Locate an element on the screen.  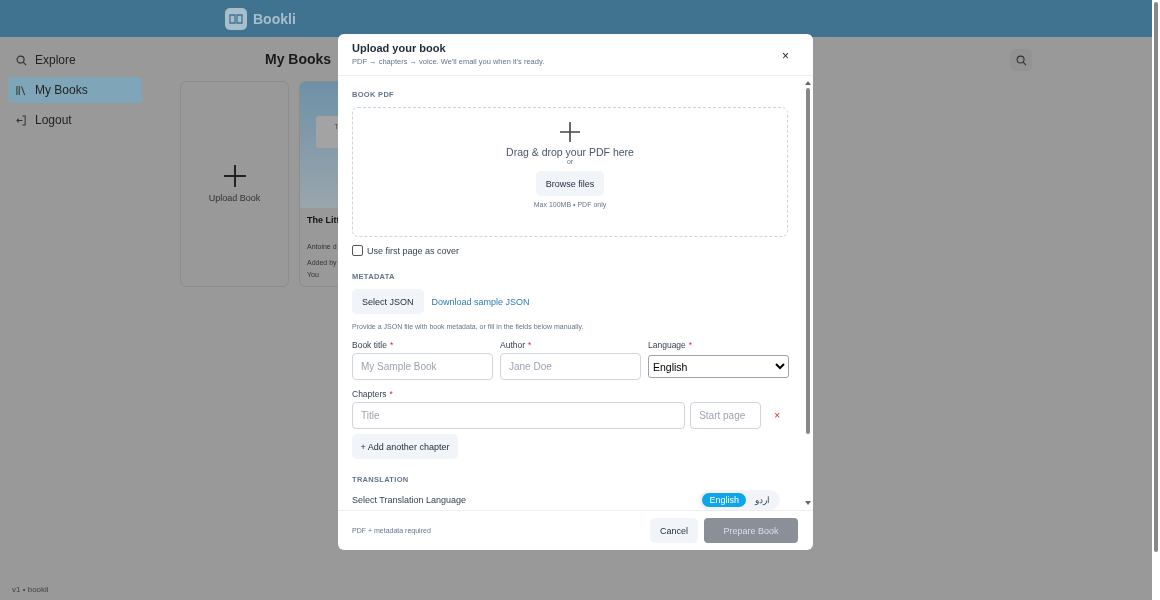
translation-label: Select Translation Language is located at coordinates (409, 500).